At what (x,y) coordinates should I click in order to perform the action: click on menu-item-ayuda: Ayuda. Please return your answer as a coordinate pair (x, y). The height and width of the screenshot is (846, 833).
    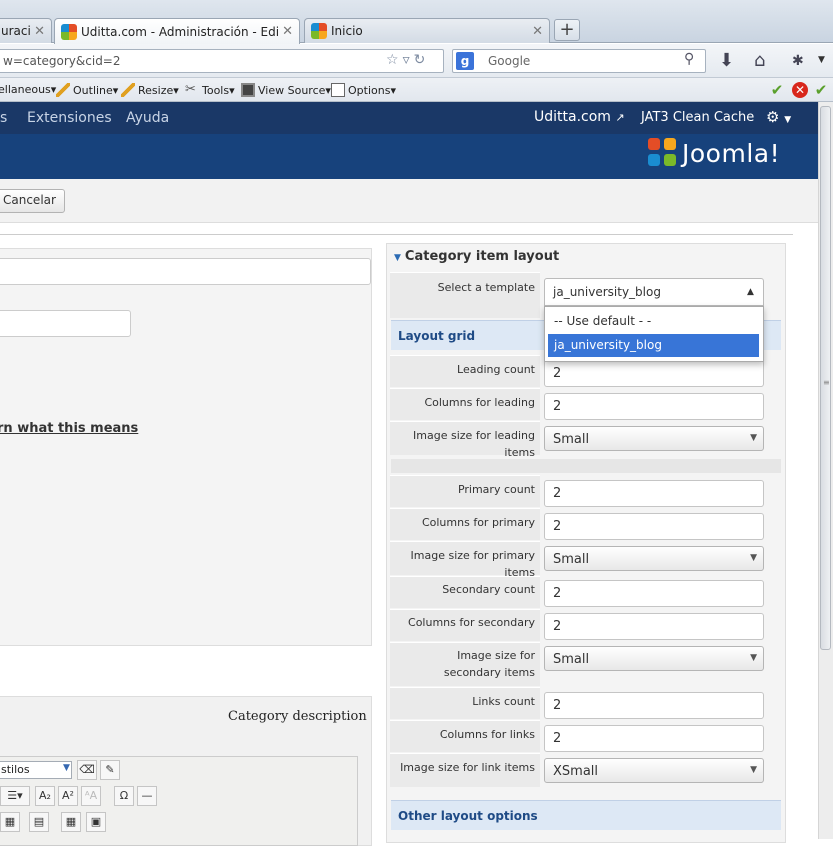
    Looking at the image, I should click on (147, 118).